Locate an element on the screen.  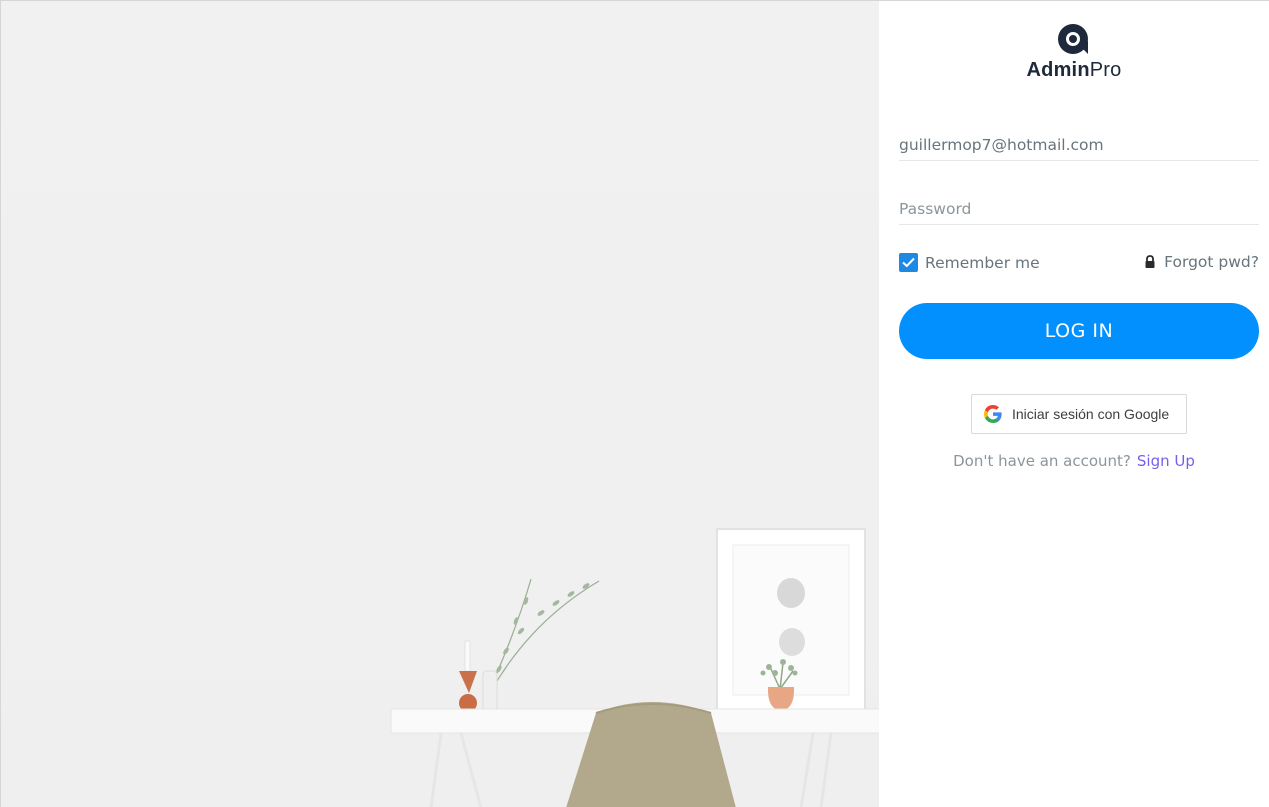
lock-icon is located at coordinates (1150, 261).